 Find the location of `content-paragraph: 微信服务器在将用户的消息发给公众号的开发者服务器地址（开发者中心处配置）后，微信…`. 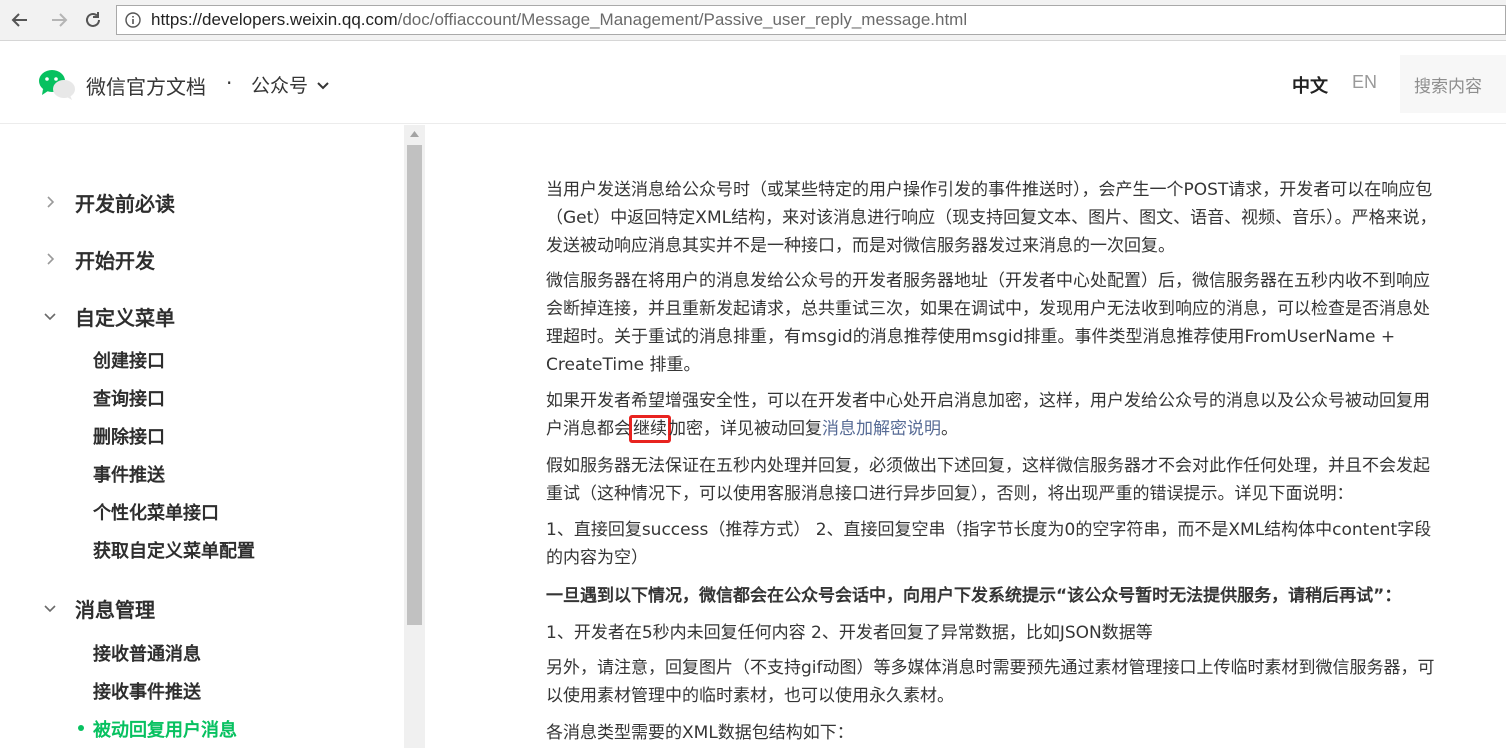

content-paragraph: 微信服务器在将用户的消息发给公众号的开发者服务器地址（开发者中心处配置）后，微信… is located at coordinates (988, 323).